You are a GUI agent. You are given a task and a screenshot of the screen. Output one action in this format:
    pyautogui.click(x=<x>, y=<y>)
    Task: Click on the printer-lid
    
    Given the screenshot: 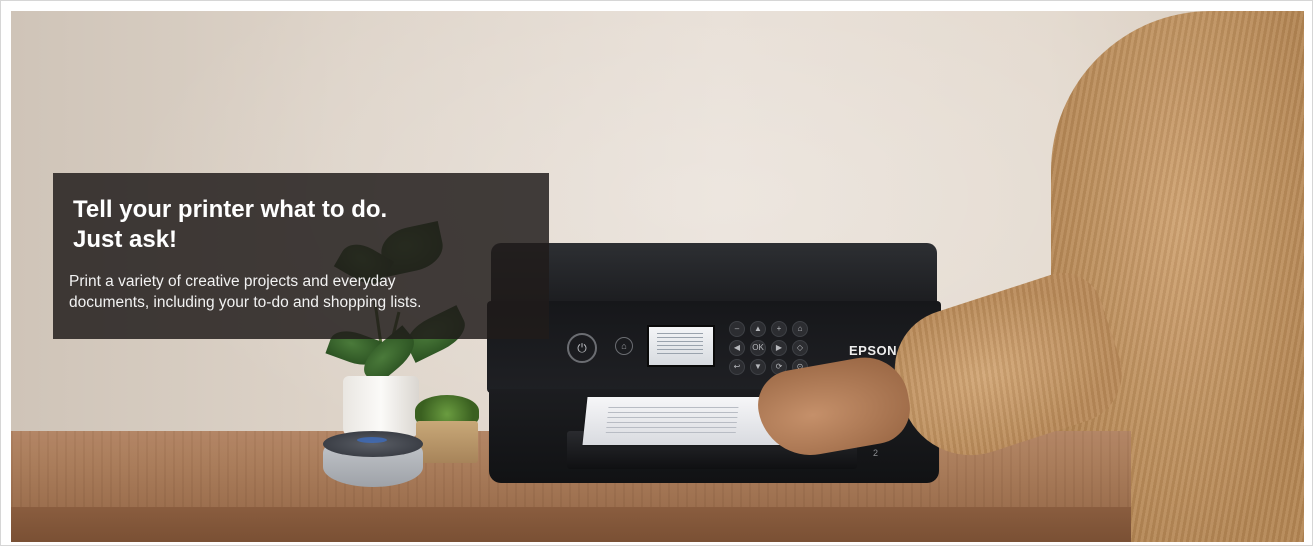 What is the action you would take?
    pyautogui.click(x=714, y=275)
    